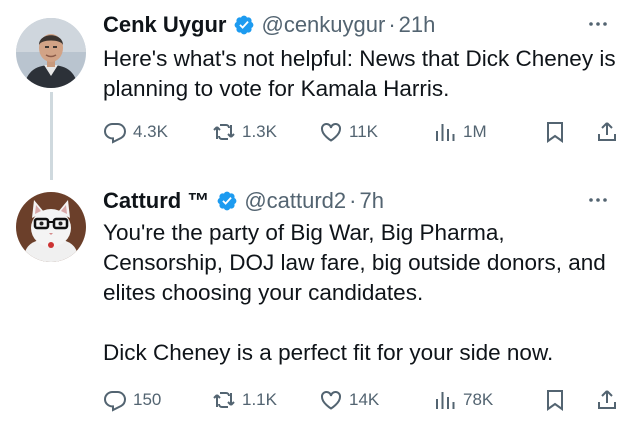 The image size is (640, 436). I want to click on tweet-actions: 150 1.1K 14K 78K, so click(363, 400).